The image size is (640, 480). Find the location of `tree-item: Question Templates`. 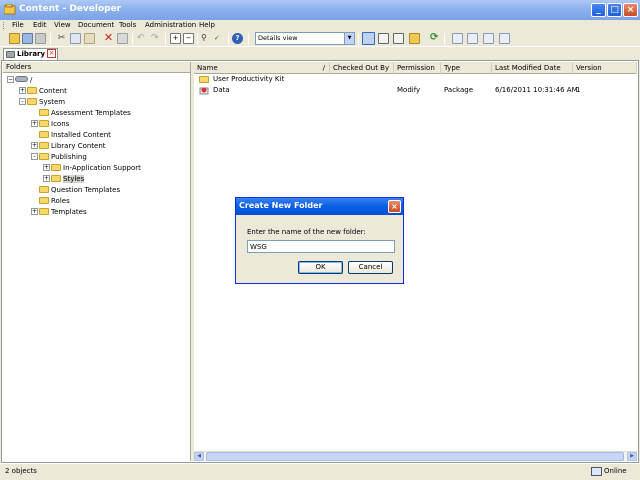

tree-item: Question Templates is located at coordinates (74, 190).